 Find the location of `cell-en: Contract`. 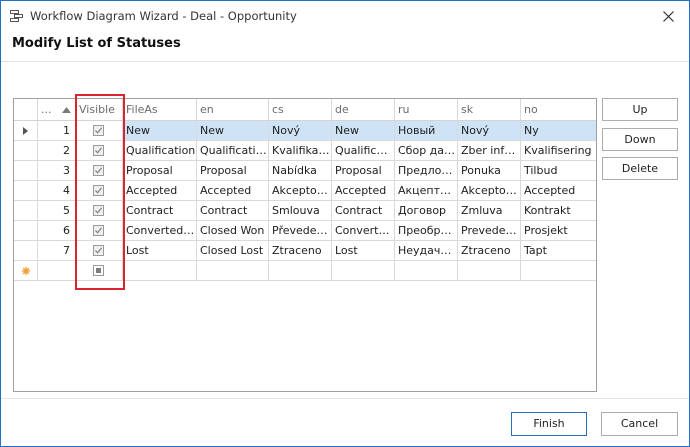

cell-en: Contract is located at coordinates (233, 211).